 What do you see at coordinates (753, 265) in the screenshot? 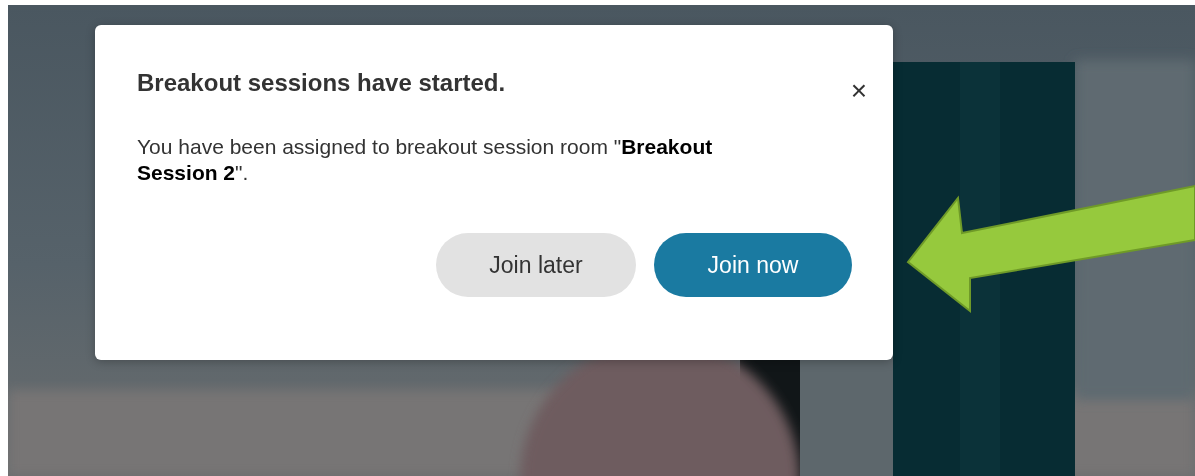
I see `join-now-button: Join now` at bounding box center [753, 265].